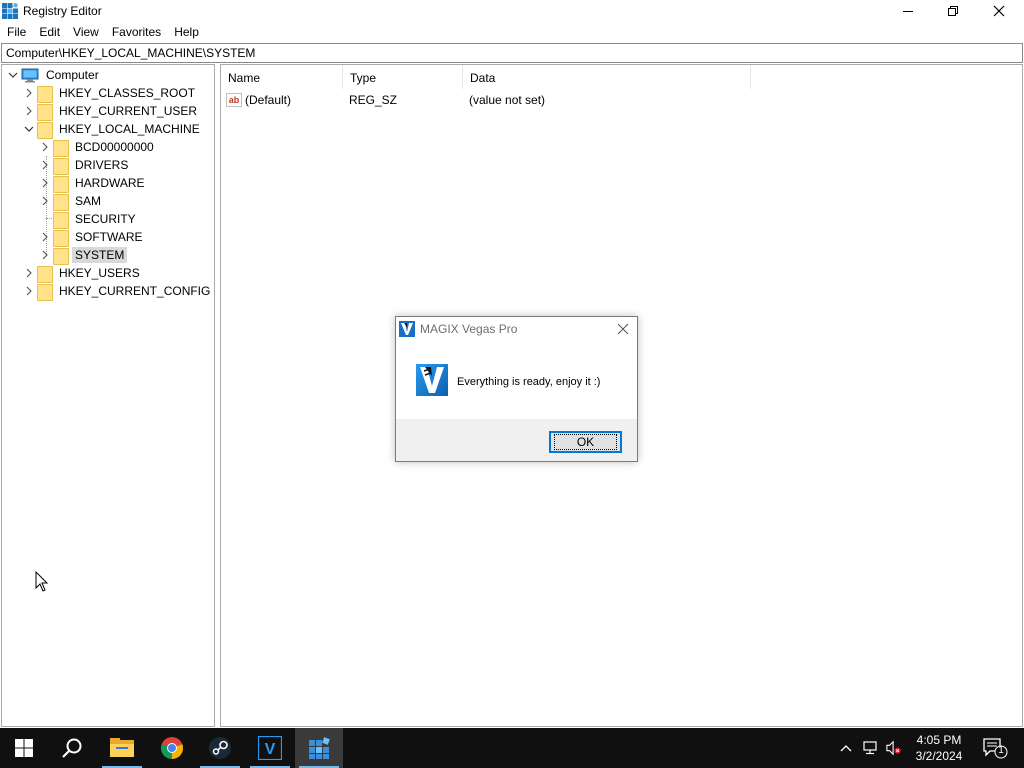 This screenshot has height=768, width=1024. I want to click on taskbar-registry-editor, so click(319, 748).